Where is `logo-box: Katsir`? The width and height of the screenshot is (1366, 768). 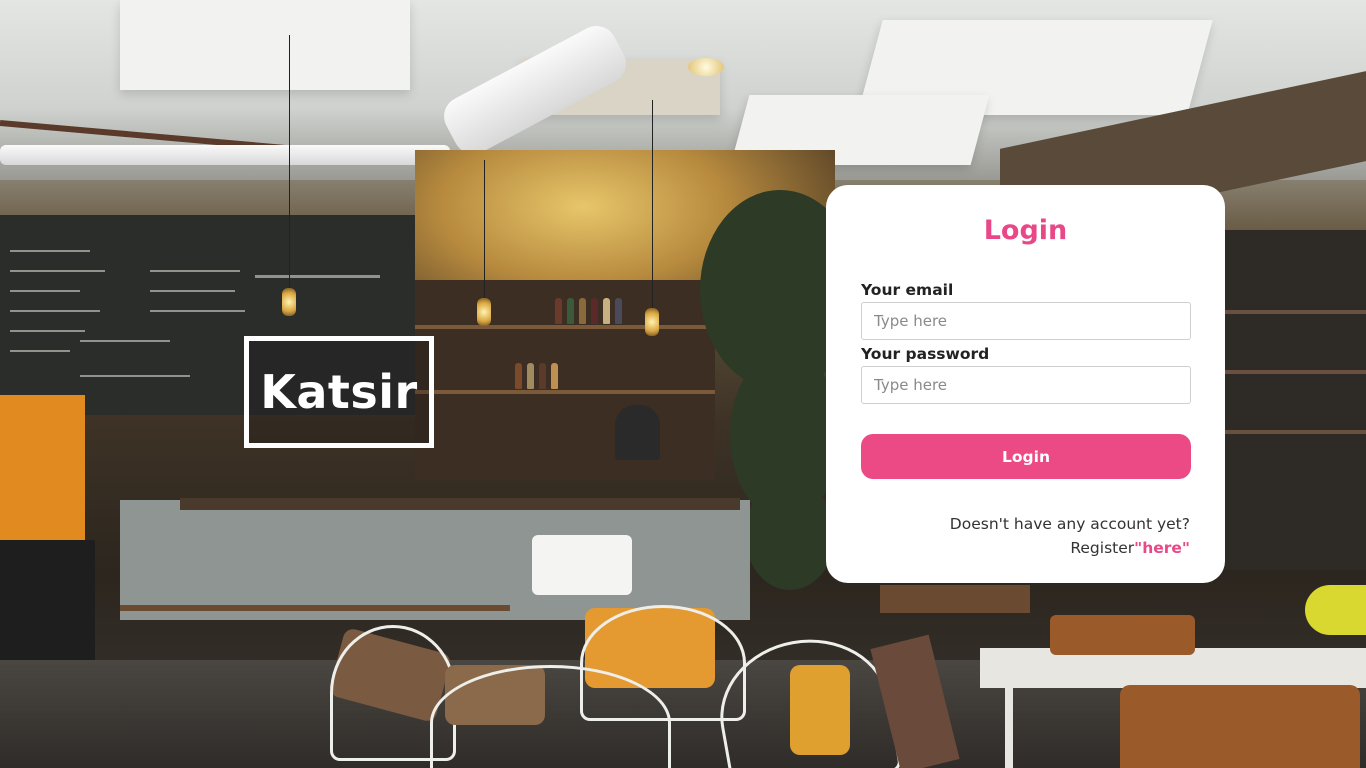
logo-box: Katsir is located at coordinates (339, 392).